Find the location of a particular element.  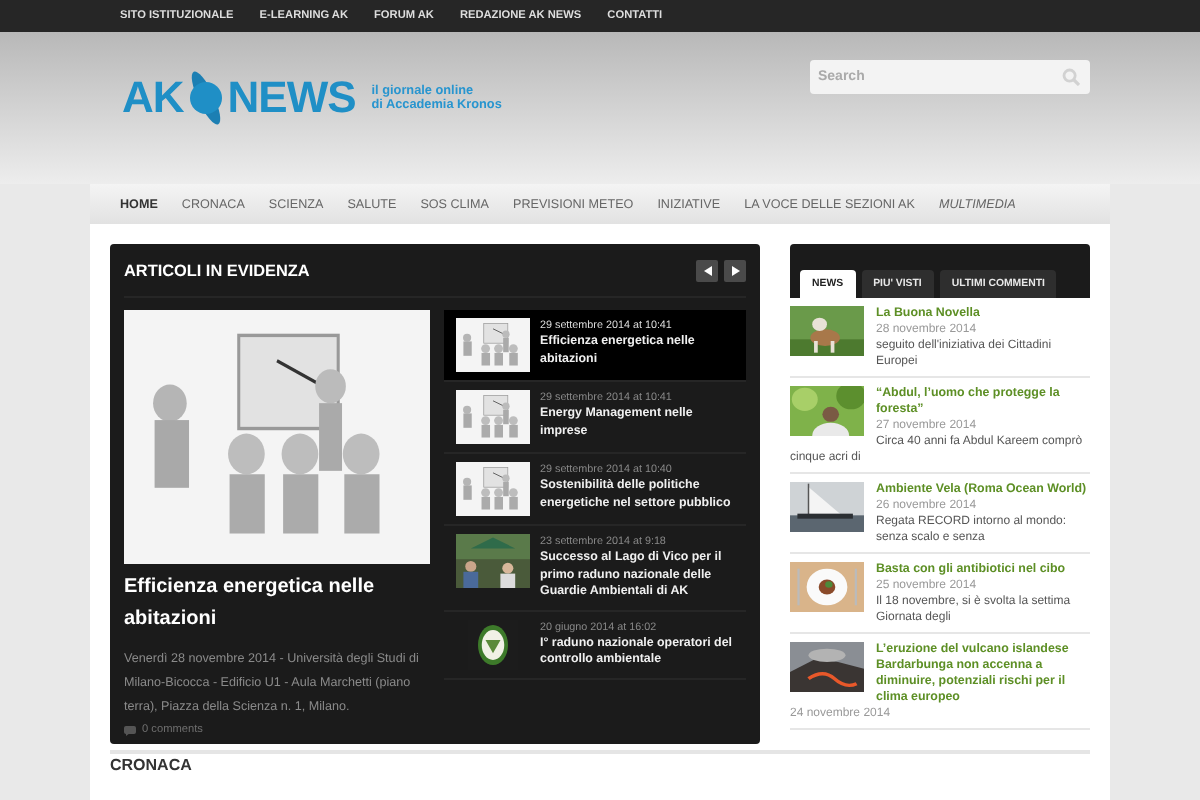

left-arrow-icon is located at coordinates (707, 270).